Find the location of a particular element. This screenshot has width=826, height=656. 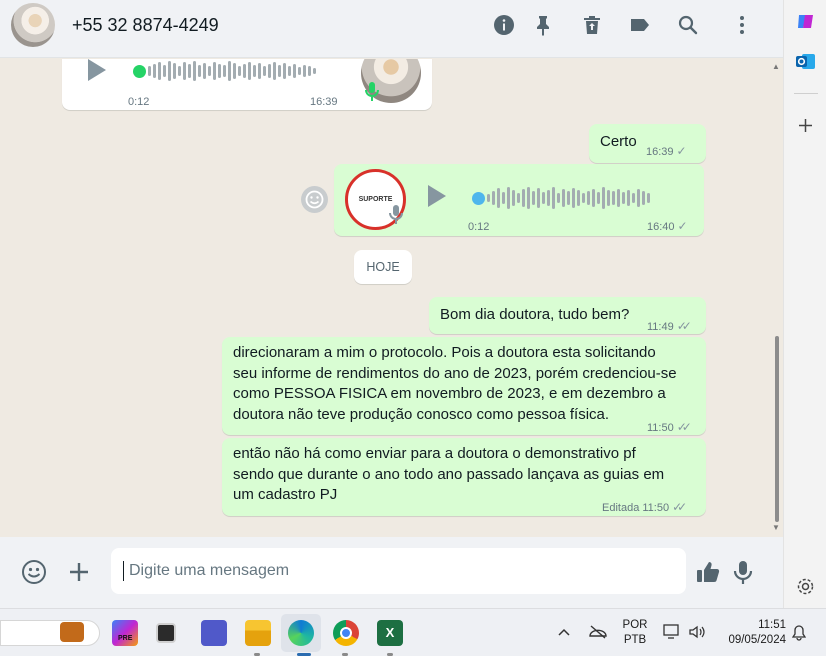

label-icon is located at coordinates (640, 25).